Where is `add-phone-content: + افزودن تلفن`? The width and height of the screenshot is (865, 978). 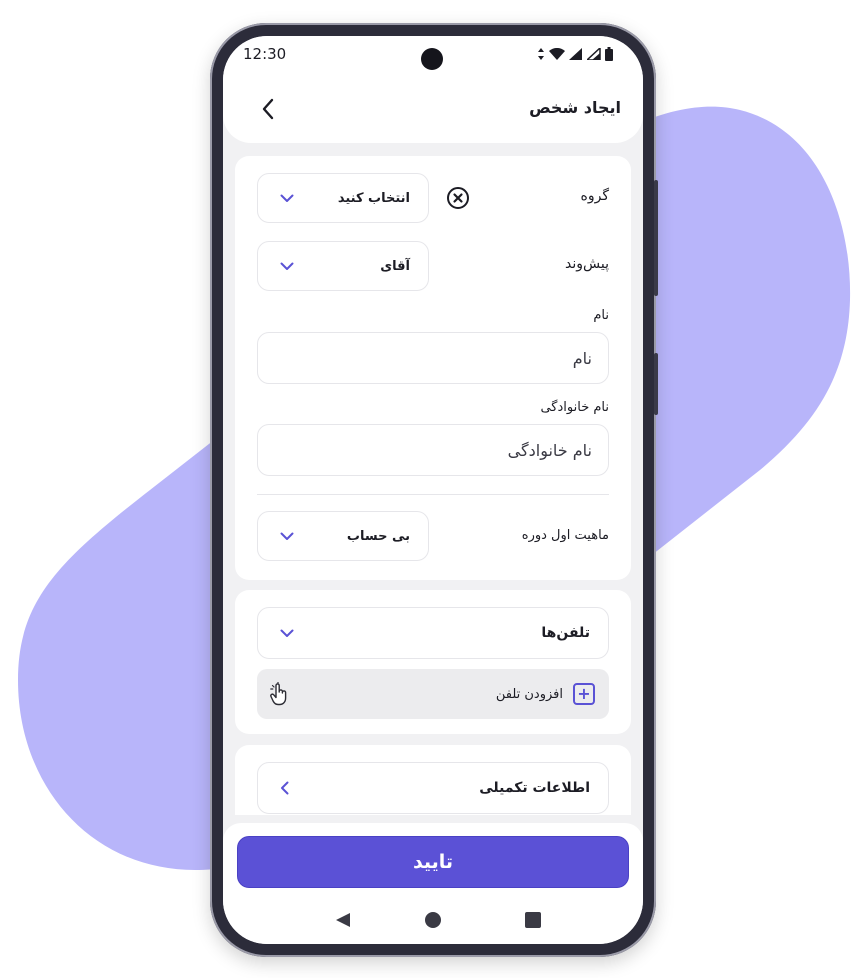
add-phone-content: + افزودن تلفن is located at coordinates (545, 694).